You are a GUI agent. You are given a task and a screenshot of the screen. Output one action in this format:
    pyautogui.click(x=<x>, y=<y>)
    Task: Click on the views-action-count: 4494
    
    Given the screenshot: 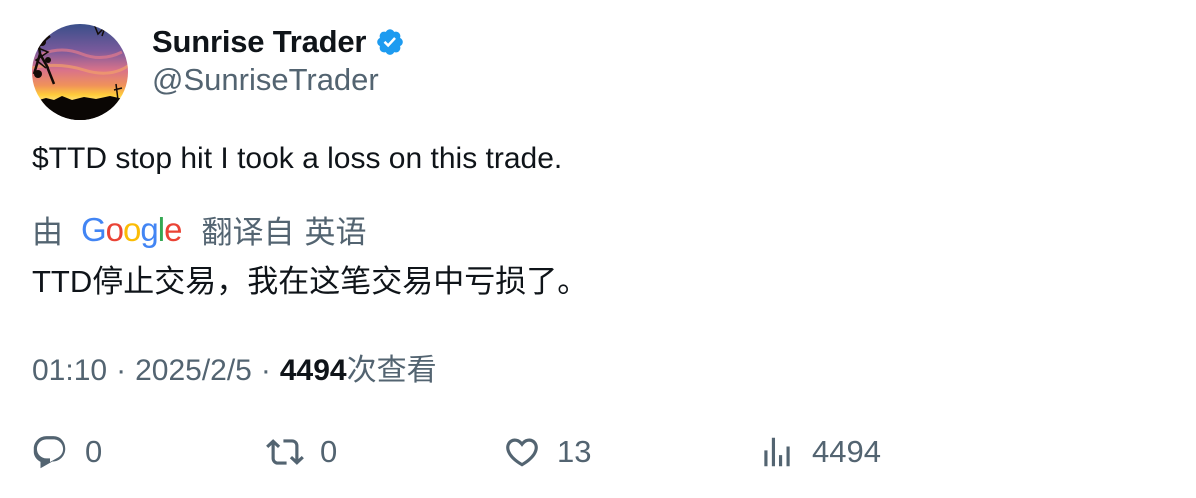 What is the action you would take?
    pyautogui.click(x=846, y=451)
    